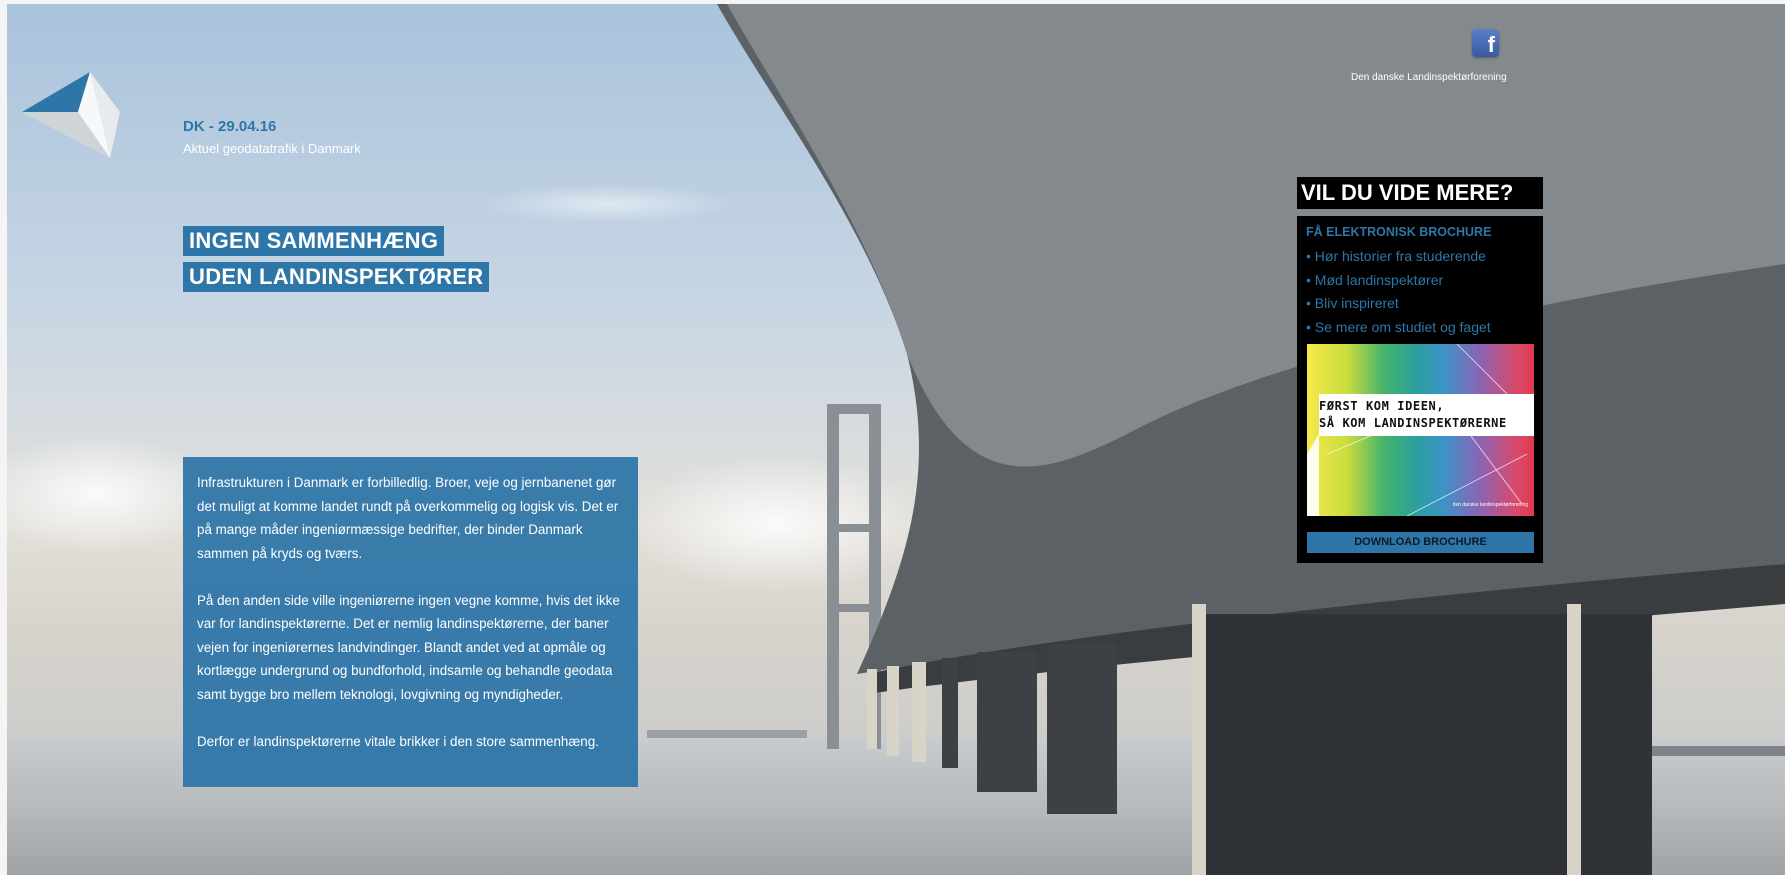  Describe the element at coordinates (1429, 77) in the screenshot. I see `facebook-label: Den danske Landinspektørforening` at that location.